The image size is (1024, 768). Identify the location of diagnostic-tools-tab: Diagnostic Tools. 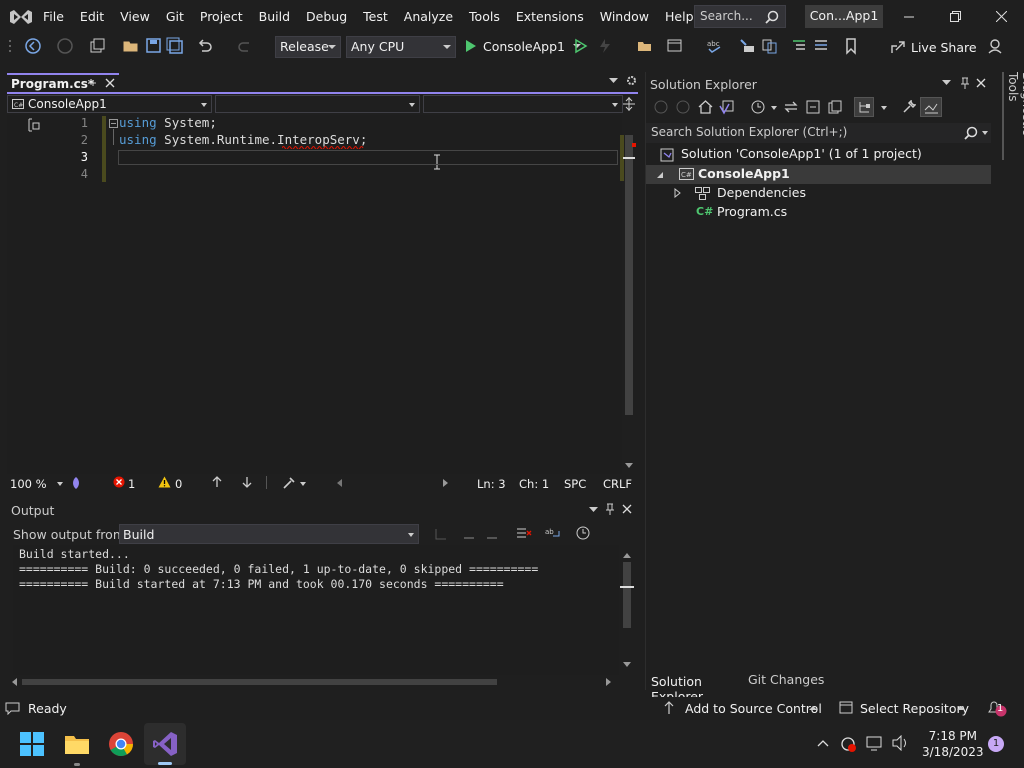
(1013, 116).